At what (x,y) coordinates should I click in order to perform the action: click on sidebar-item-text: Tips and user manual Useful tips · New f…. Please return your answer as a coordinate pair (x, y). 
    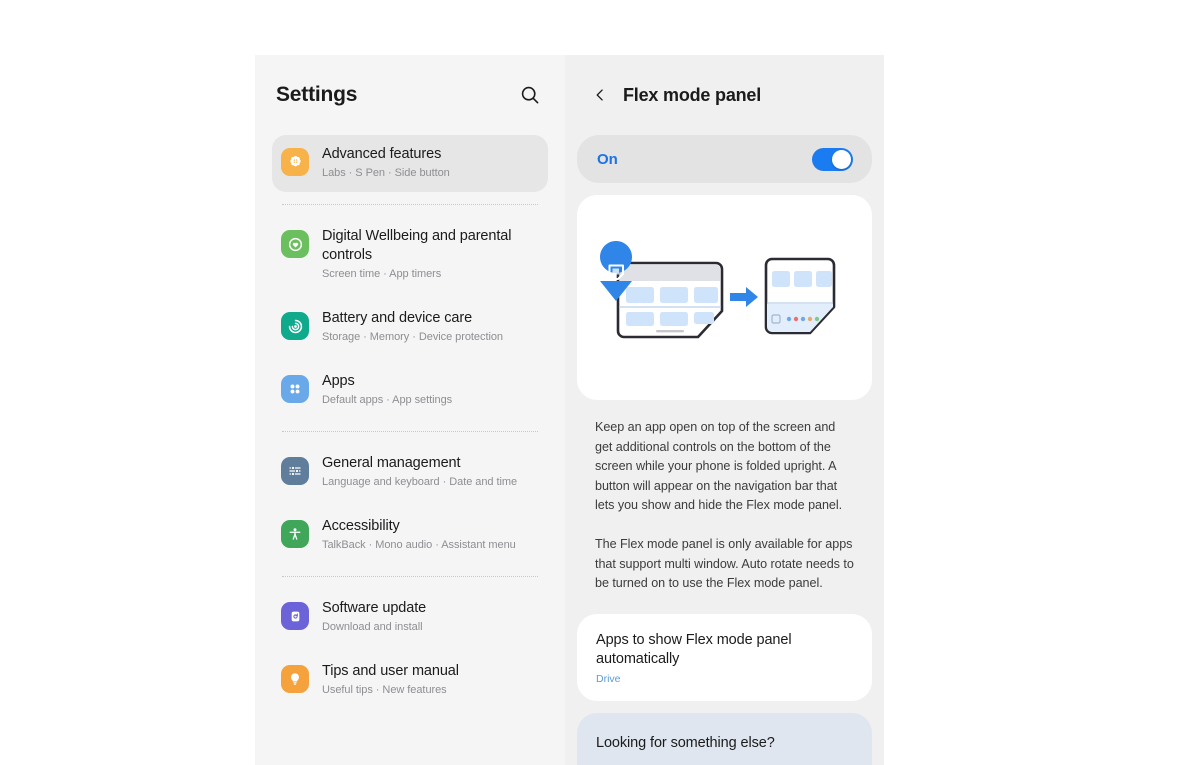
    Looking at the image, I should click on (430, 680).